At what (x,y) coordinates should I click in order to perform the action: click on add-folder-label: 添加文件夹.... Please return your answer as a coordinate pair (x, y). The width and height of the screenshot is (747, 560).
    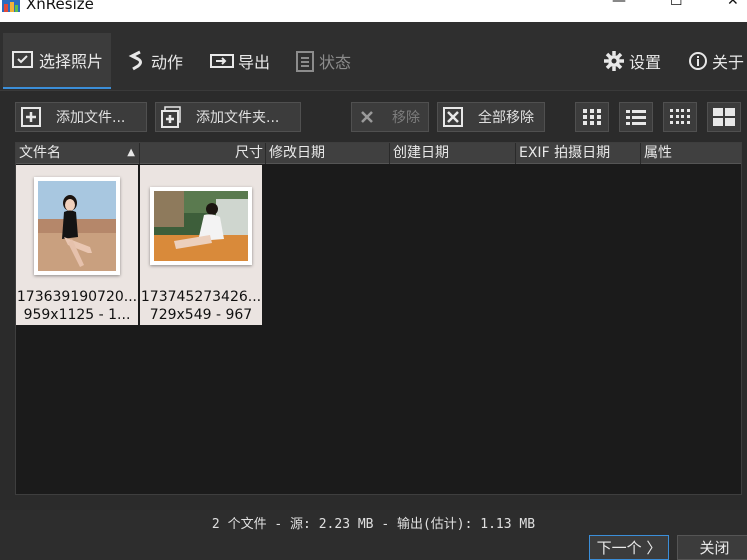
    Looking at the image, I should click on (238, 118).